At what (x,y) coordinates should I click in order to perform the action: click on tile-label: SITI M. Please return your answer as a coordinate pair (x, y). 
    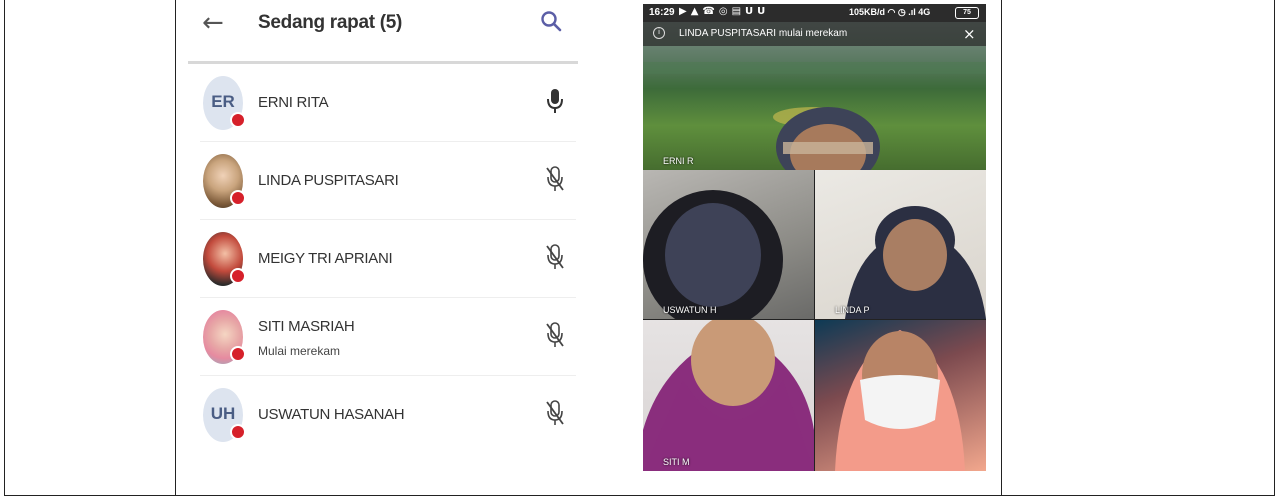
    Looking at the image, I should click on (676, 462).